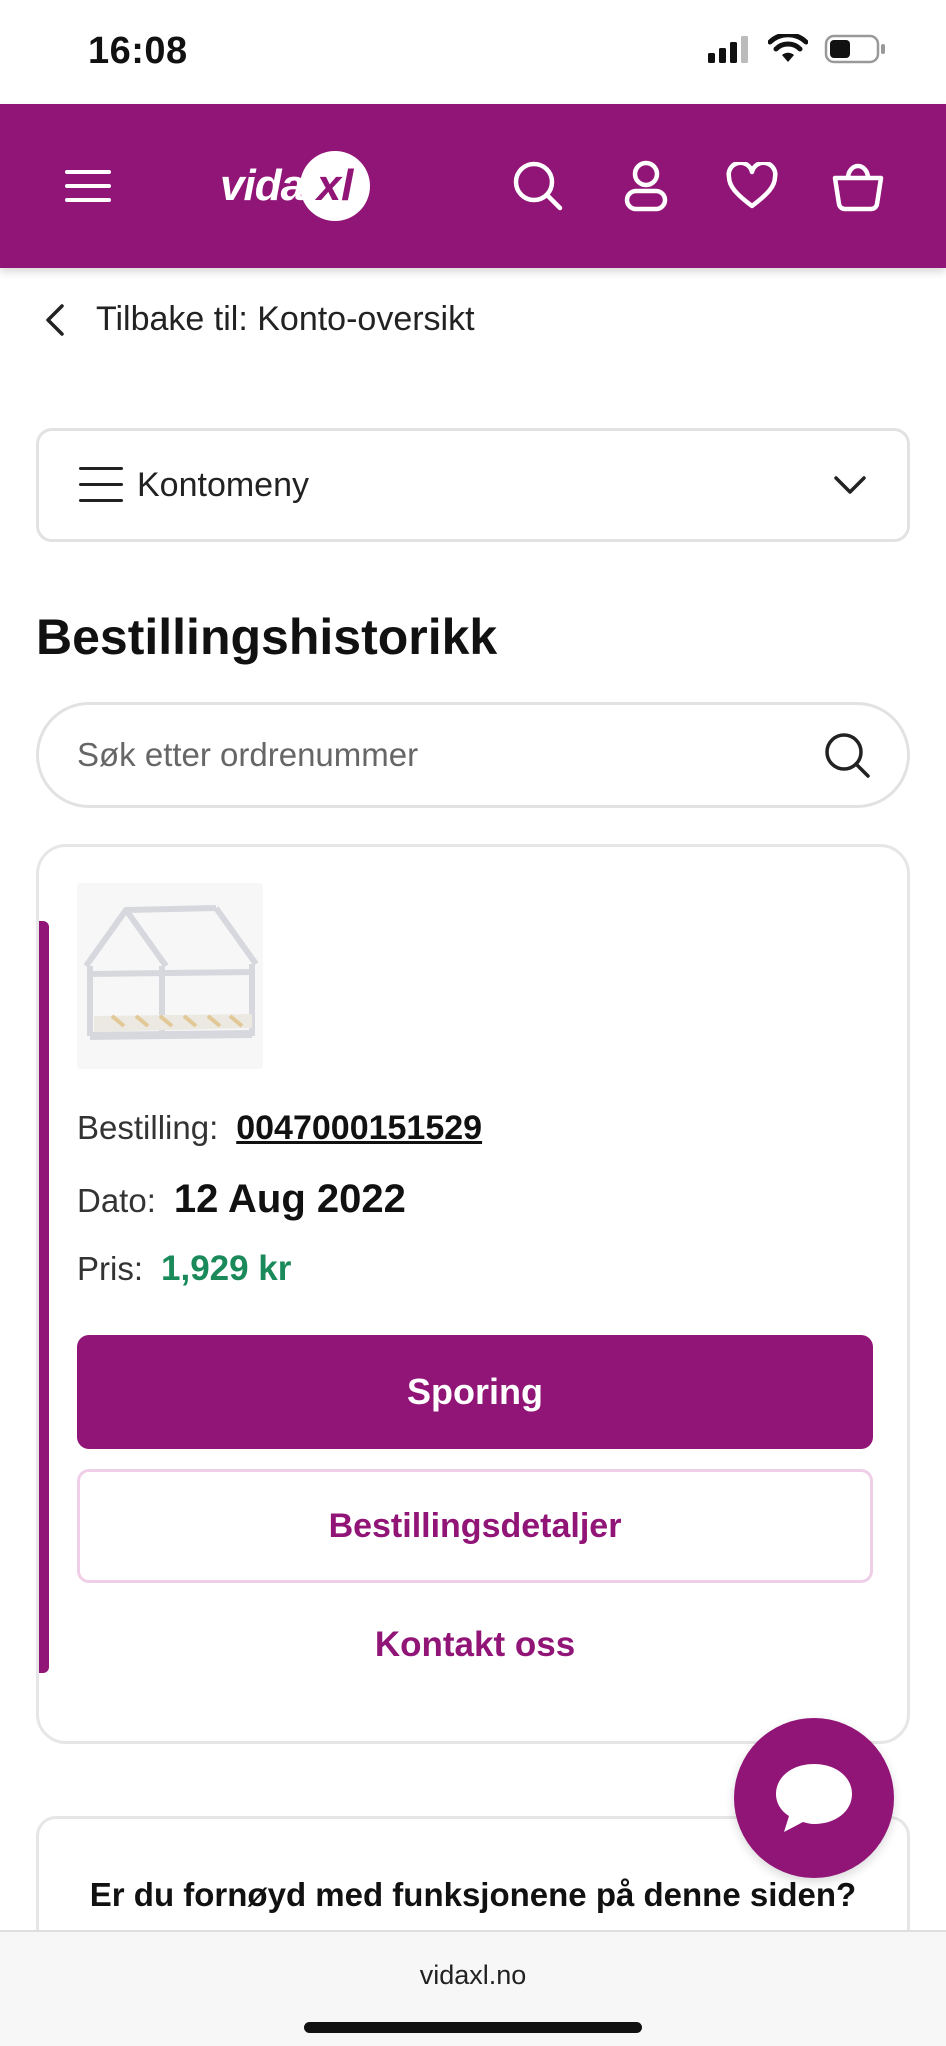 Image resolution: width=946 pixels, height=2046 pixels. I want to click on basket-icon, so click(858, 187).